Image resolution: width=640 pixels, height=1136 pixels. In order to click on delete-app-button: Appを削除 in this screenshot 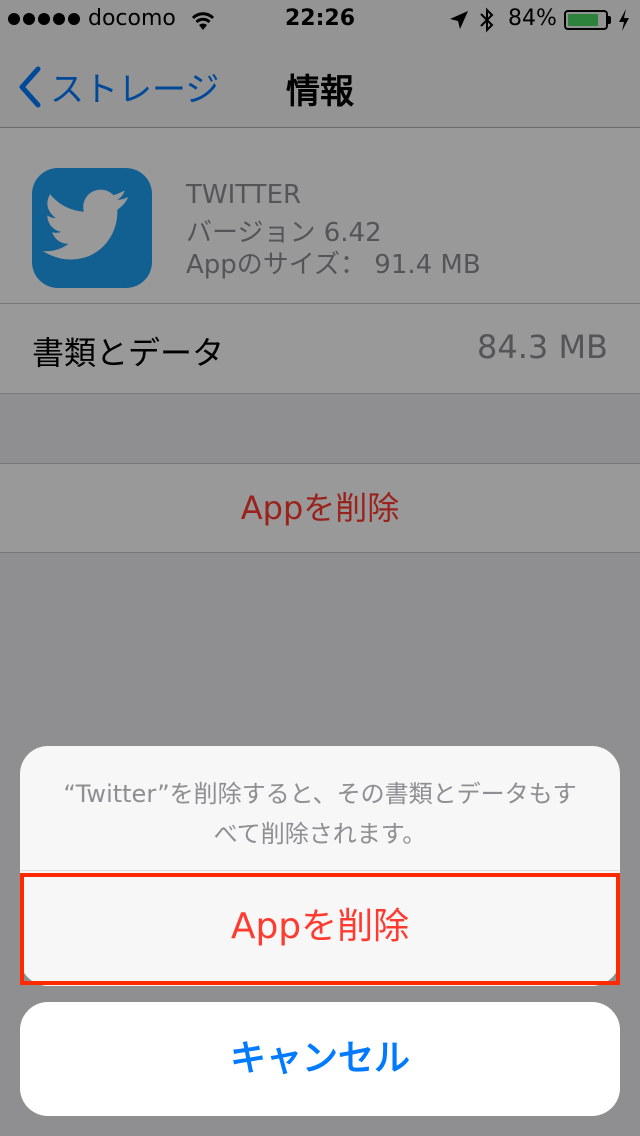, I will do `click(320, 928)`.